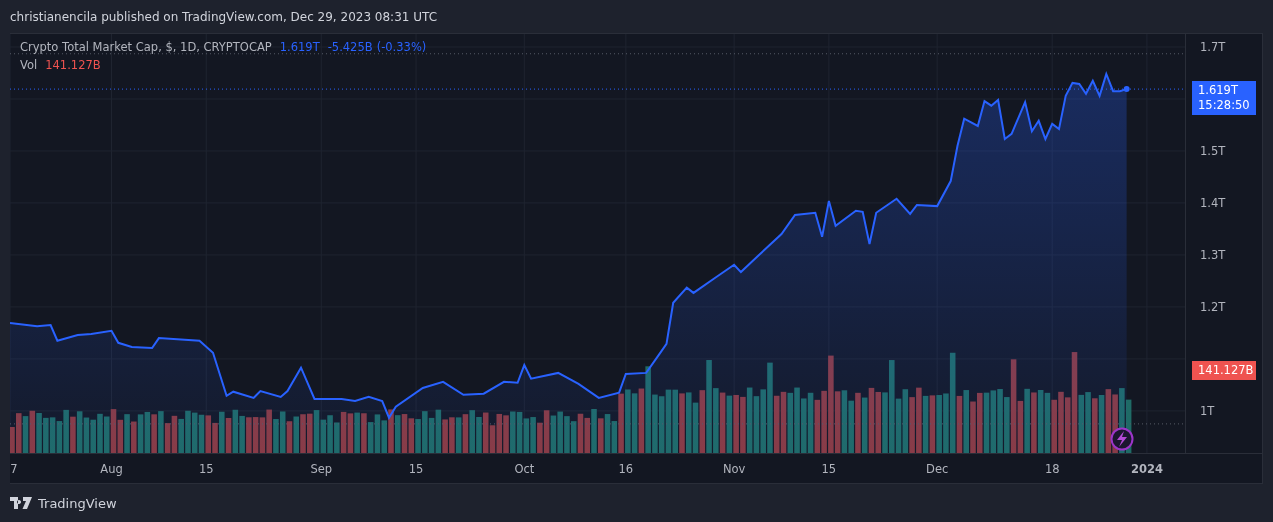  Describe the element at coordinates (29, 65) in the screenshot. I see `volume-label: Vol` at that location.